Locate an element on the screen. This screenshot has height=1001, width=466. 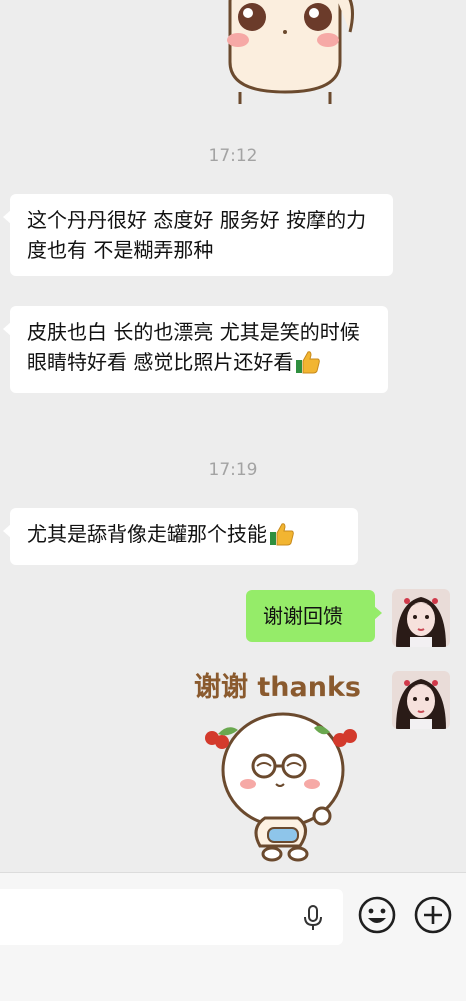
message-text: 这个丹丹很好 态度好 服务好 按摩的力度也有 不是糊弄那种 is located at coordinates (197, 235).